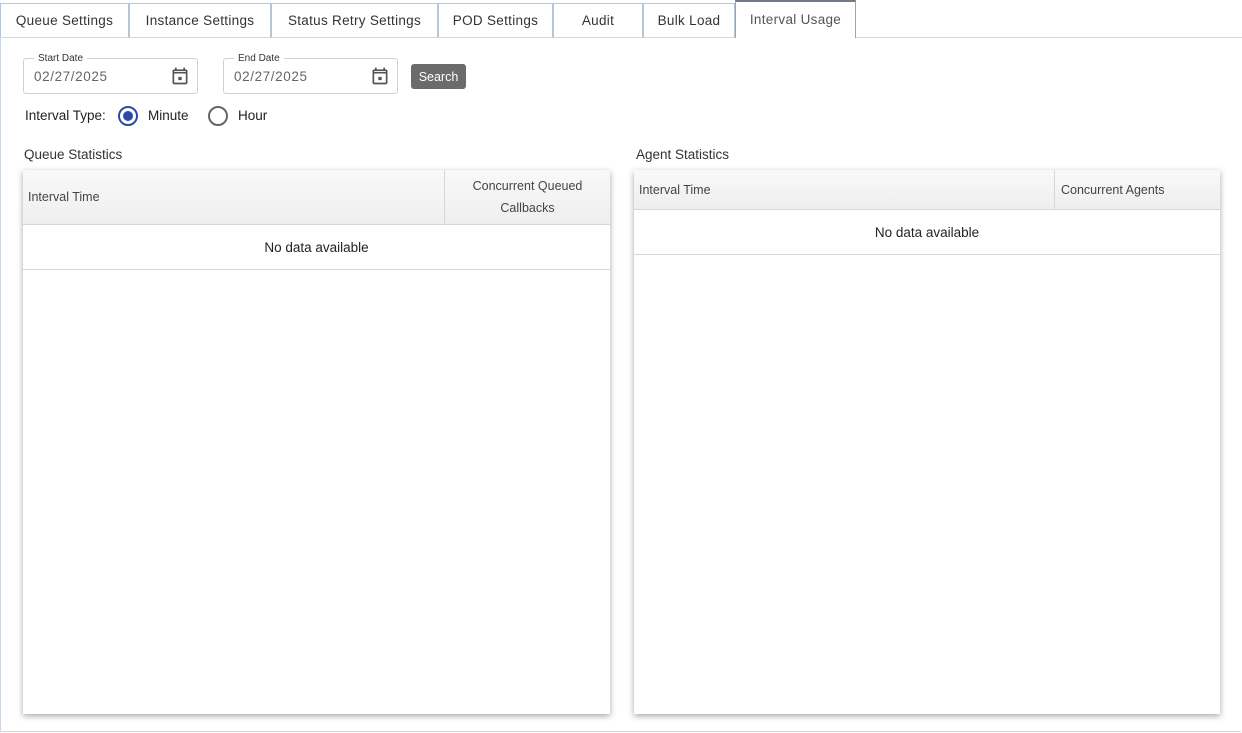  I want to click on tab-label: Interval Usage, so click(795, 19).